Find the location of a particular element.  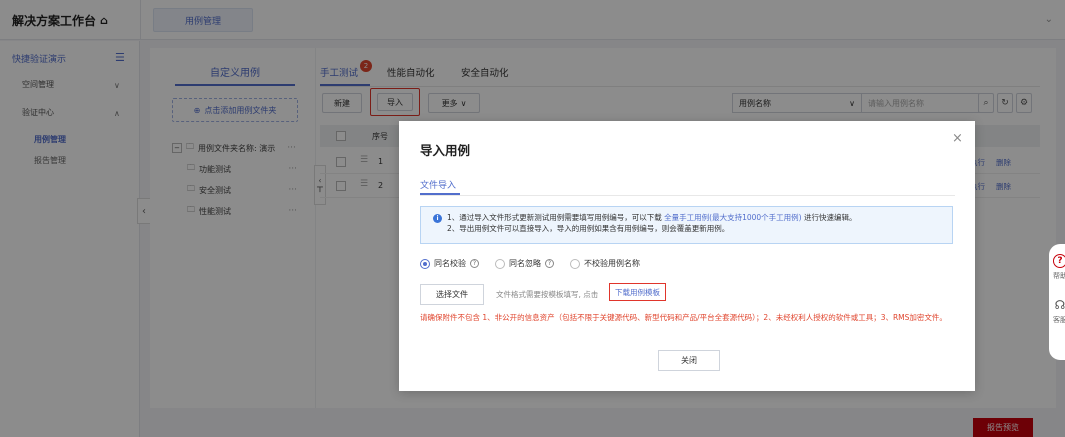

radio-group: 同名校验 ? 同名忽略 ? 不校验用例名称 is located at coordinates (530, 263).